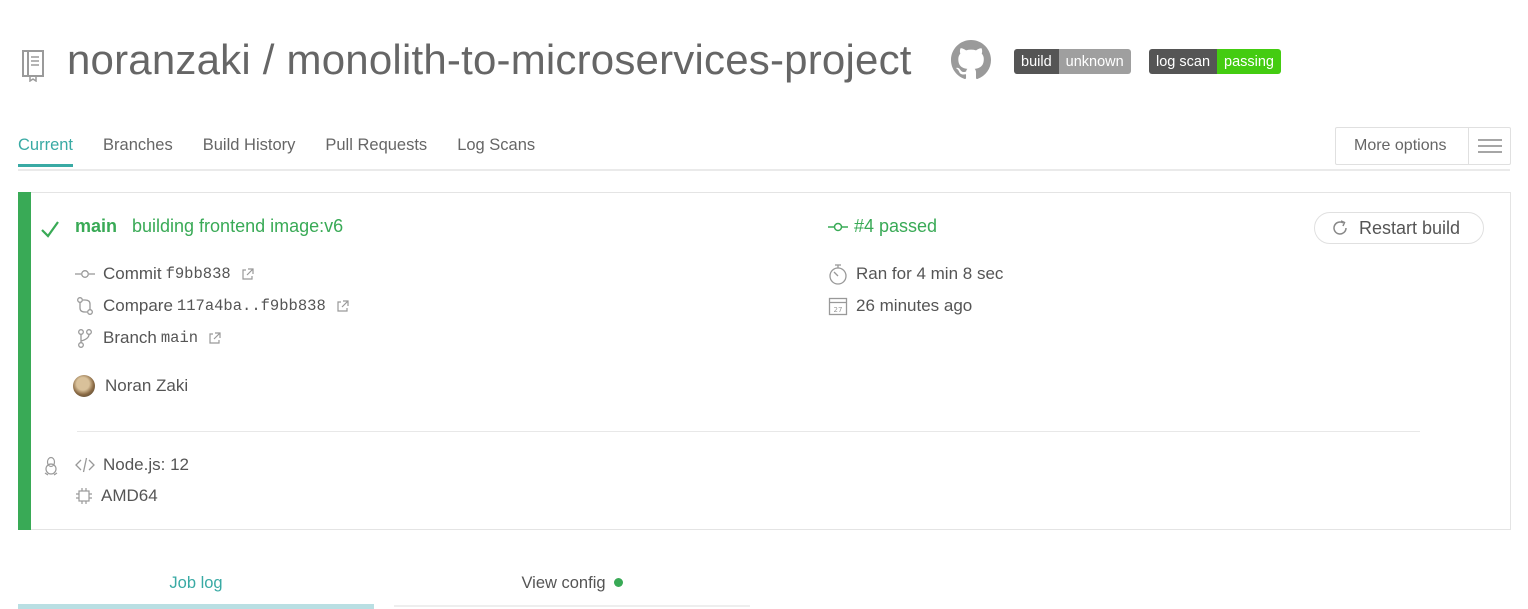  I want to click on calendar-icon: 27, so click(838, 306).